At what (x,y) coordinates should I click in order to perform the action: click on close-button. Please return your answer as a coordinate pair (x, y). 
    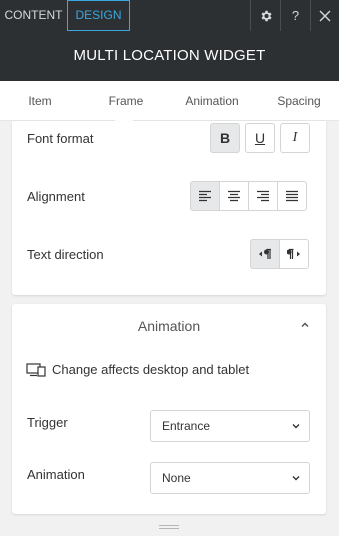
    Looking at the image, I should click on (324, 15).